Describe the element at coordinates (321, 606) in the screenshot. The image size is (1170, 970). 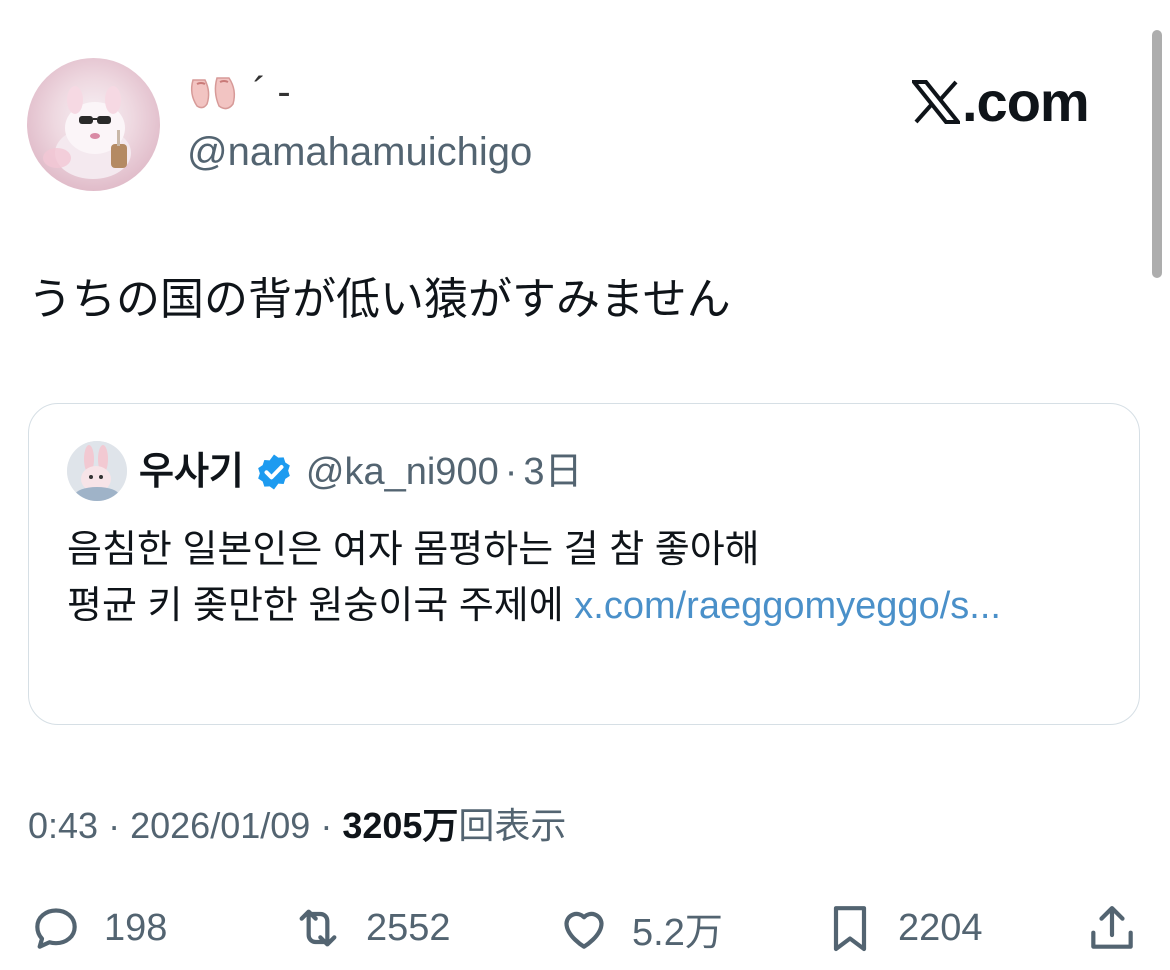
I see `quoted-tweet-line-2-text: 평균 키 좆만한 원숭이국 주제에` at that location.